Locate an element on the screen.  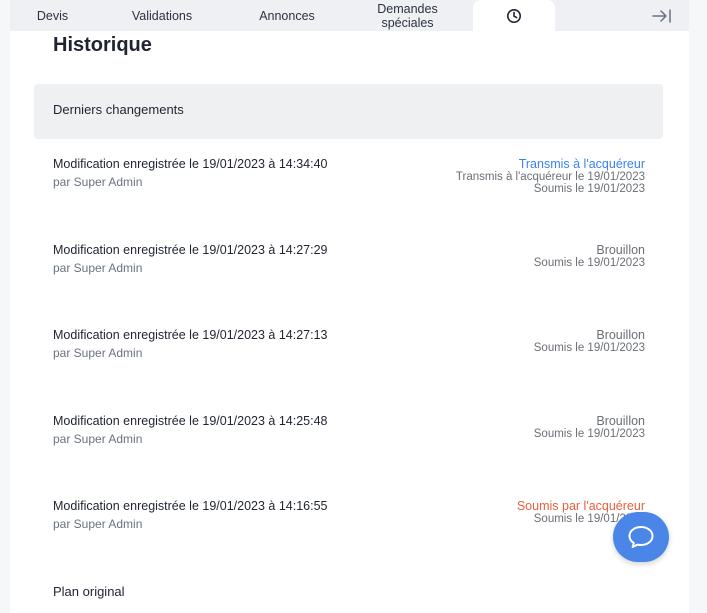
clock-icon is located at coordinates (514, 15).